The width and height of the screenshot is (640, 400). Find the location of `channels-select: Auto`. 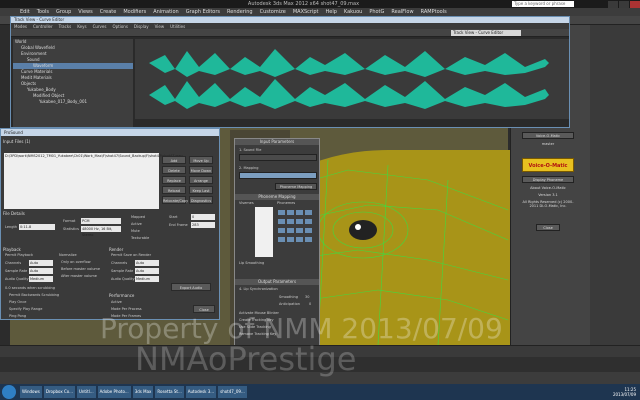

channels-select: Auto is located at coordinates (41, 263).